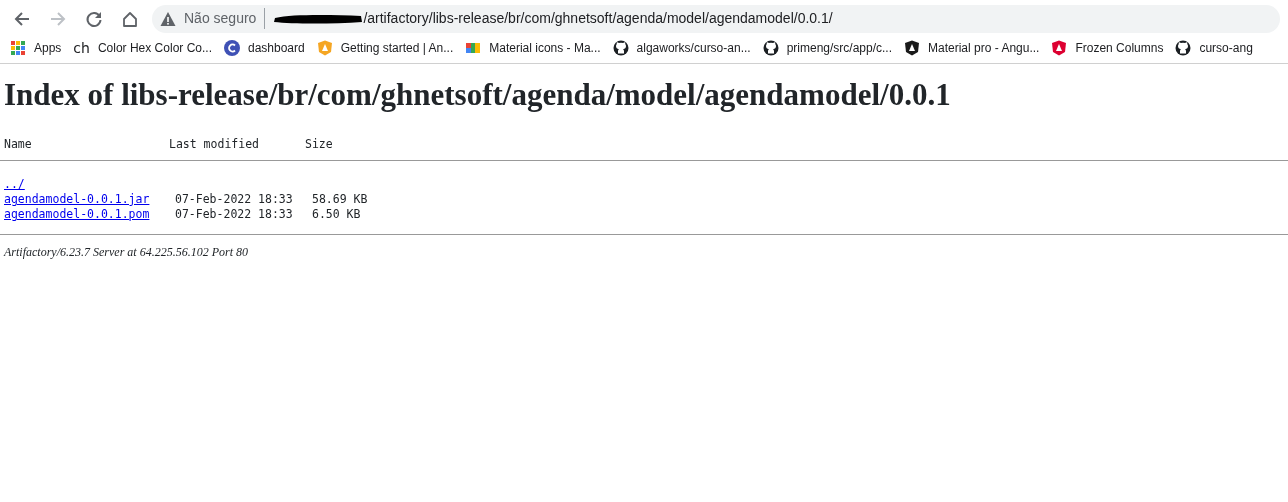 This screenshot has width=1288, height=502. What do you see at coordinates (340, 199) in the screenshot?
I see `file-size: 58.69 KB` at bounding box center [340, 199].